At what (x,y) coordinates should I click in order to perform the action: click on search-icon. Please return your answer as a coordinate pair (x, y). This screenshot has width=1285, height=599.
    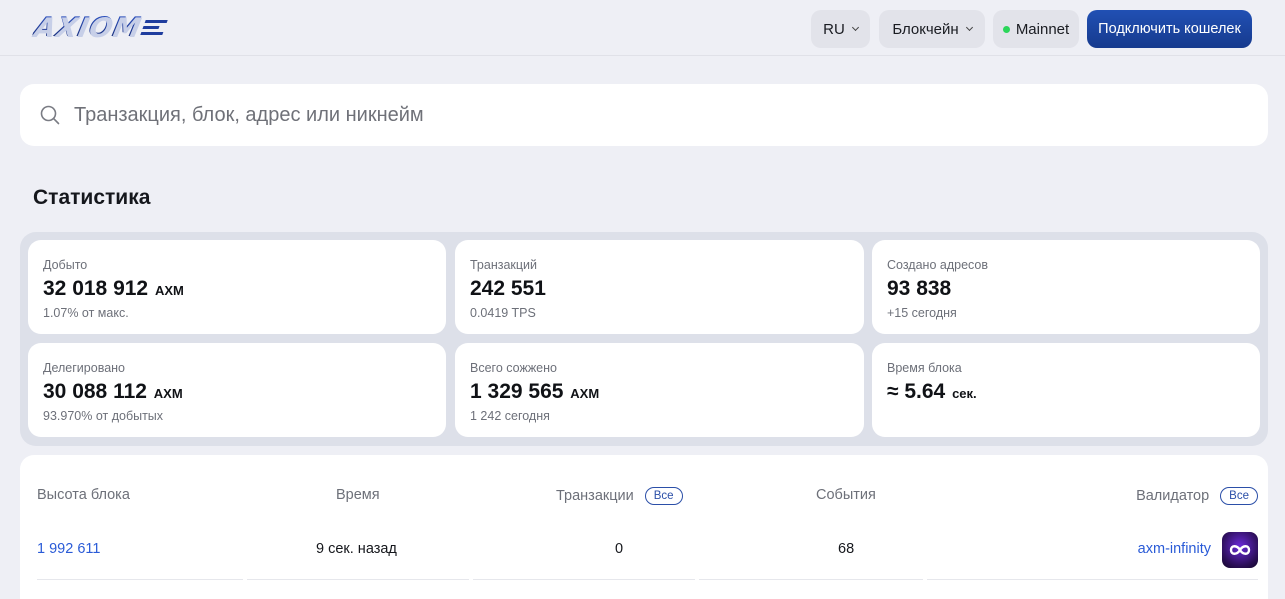
    Looking at the image, I should click on (50, 115).